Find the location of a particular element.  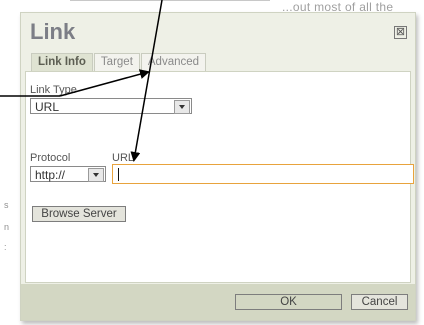

annotation-arrow-url is located at coordinates (146, 81).